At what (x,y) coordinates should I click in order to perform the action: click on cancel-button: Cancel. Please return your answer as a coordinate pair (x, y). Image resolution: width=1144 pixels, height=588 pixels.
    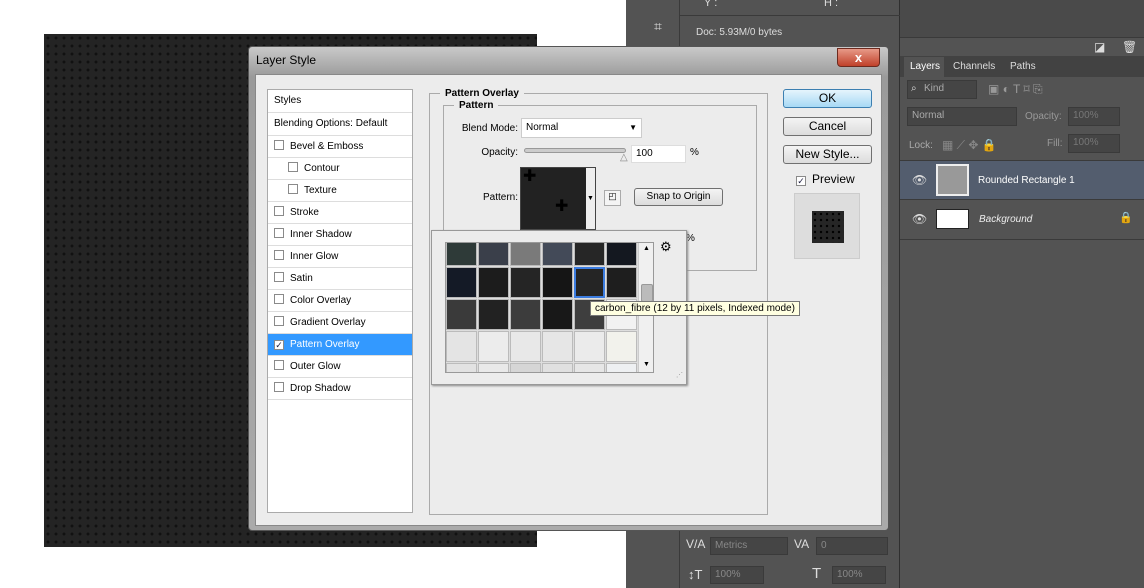
    Looking at the image, I should click on (827, 126).